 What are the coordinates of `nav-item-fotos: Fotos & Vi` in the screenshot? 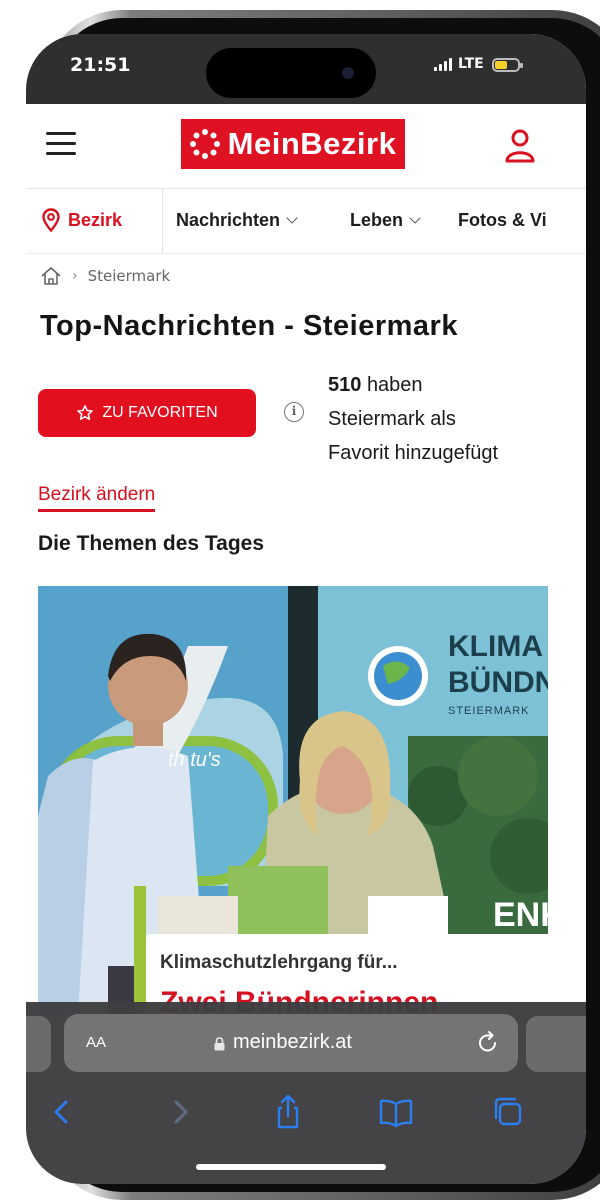 It's located at (502, 220).